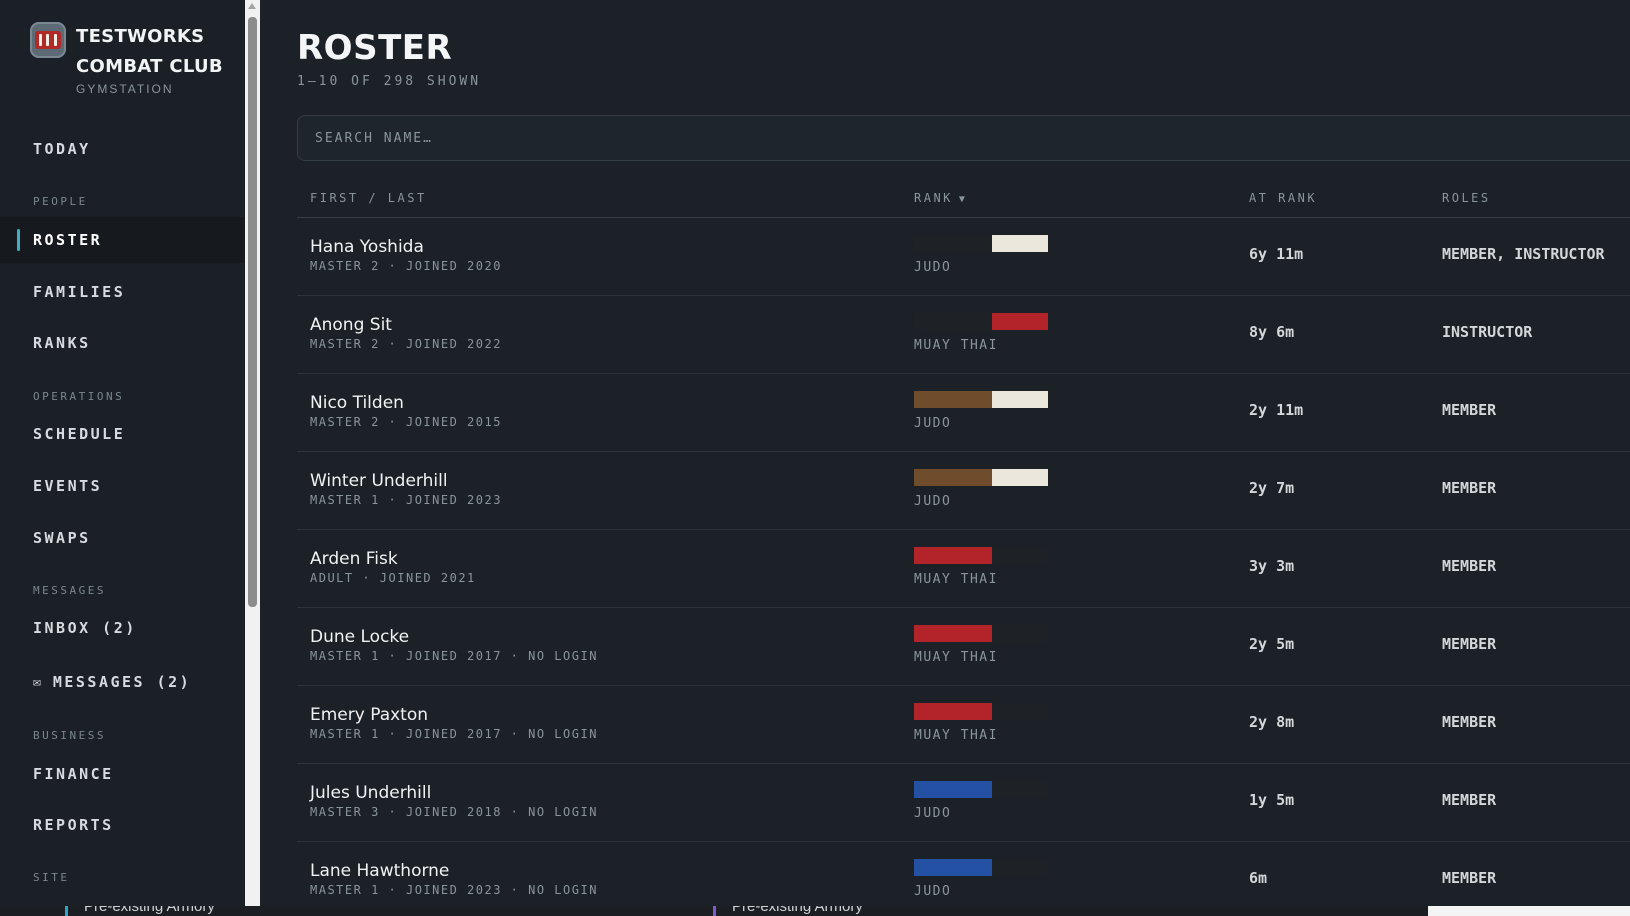 This screenshot has width=1630, height=916. What do you see at coordinates (1487, 332) in the screenshot?
I see `member-roles: INSTRUCTOR` at bounding box center [1487, 332].